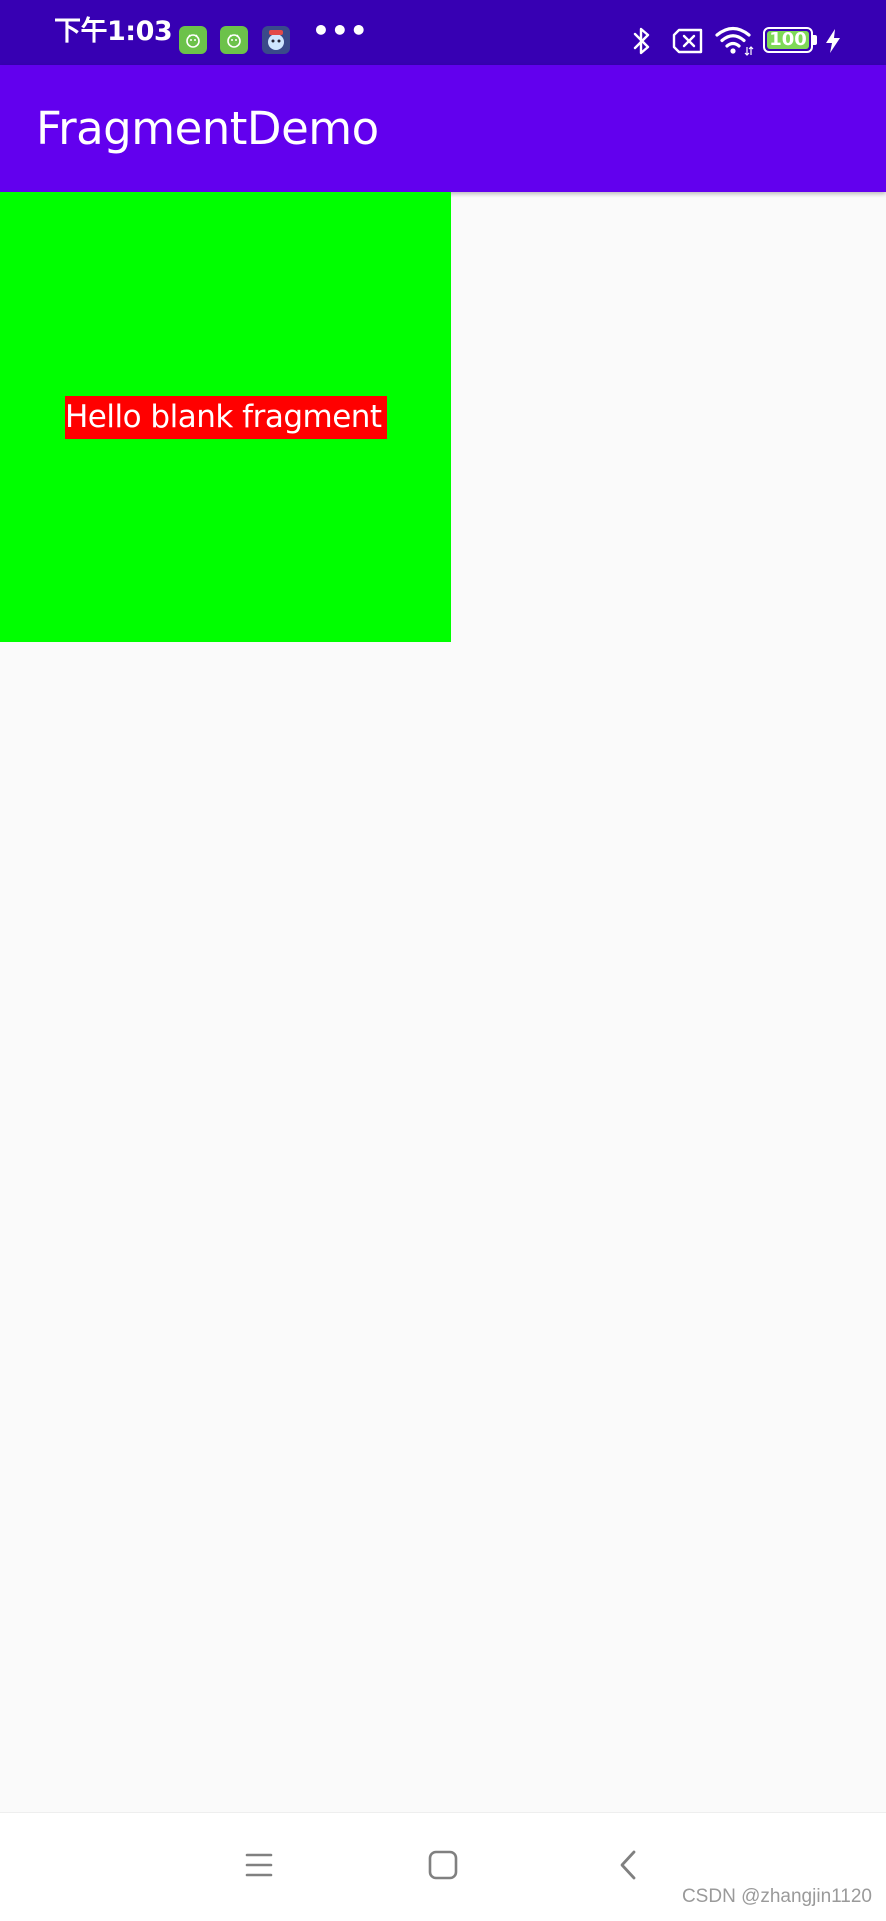 This screenshot has width=886, height=1921. I want to click on charging-icon, so click(833, 41).